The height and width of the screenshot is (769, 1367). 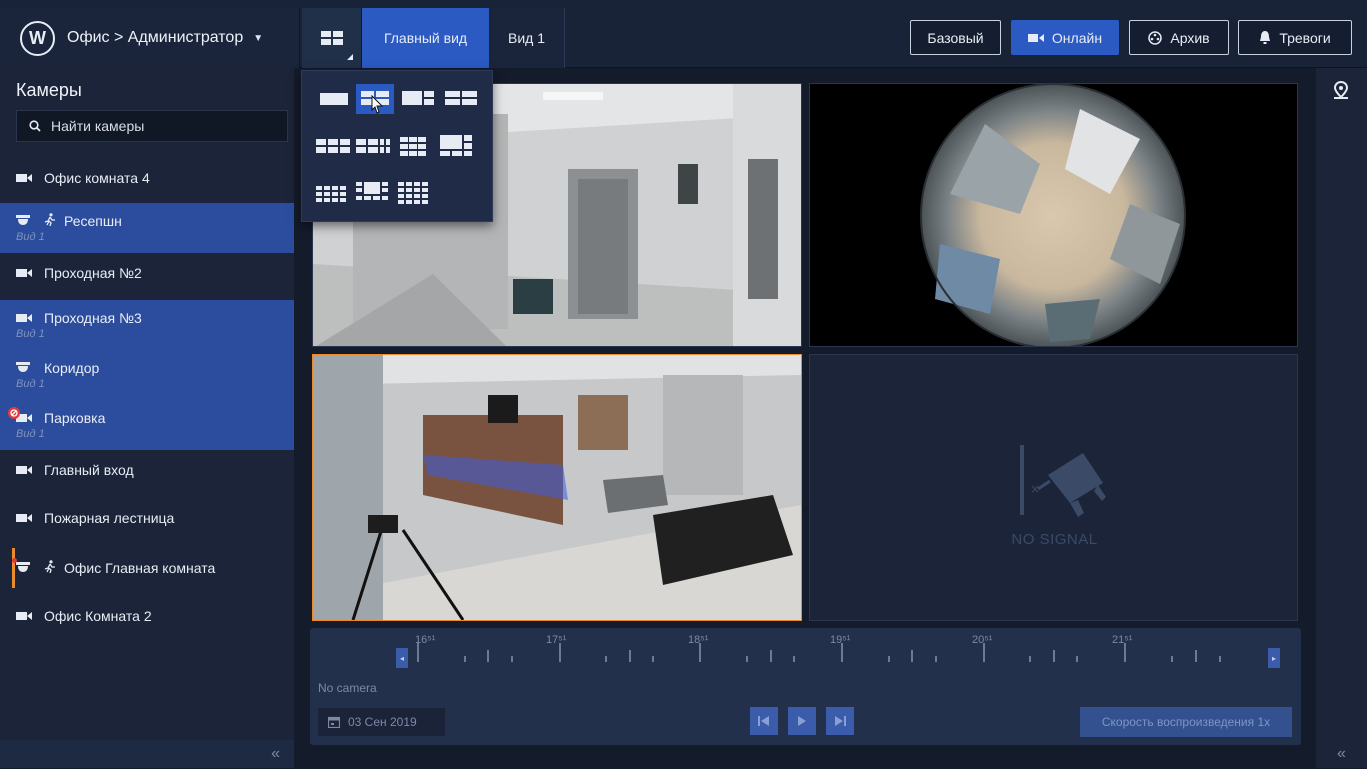 I want to click on playback-speed-button: Скорость воспроизведения 1x, so click(x=1186, y=722).